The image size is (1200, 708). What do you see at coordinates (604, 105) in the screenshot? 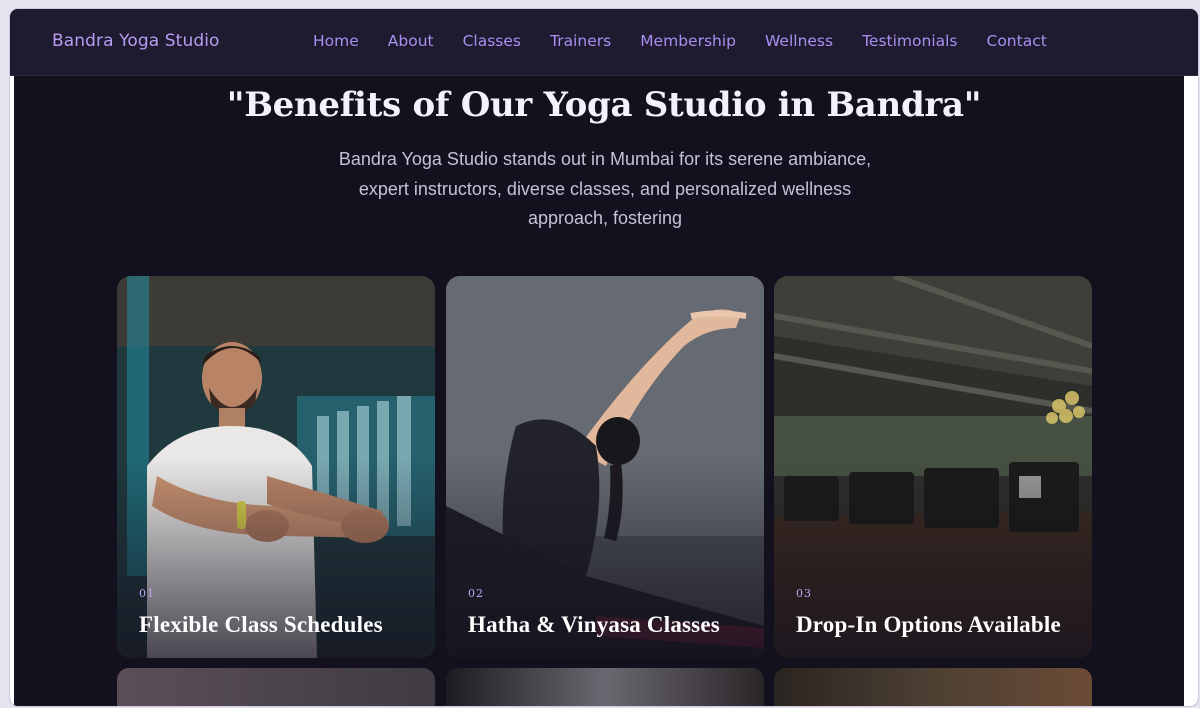
I see `section-title: "Benefits of Our Yoga Studio in Bandra"` at bounding box center [604, 105].